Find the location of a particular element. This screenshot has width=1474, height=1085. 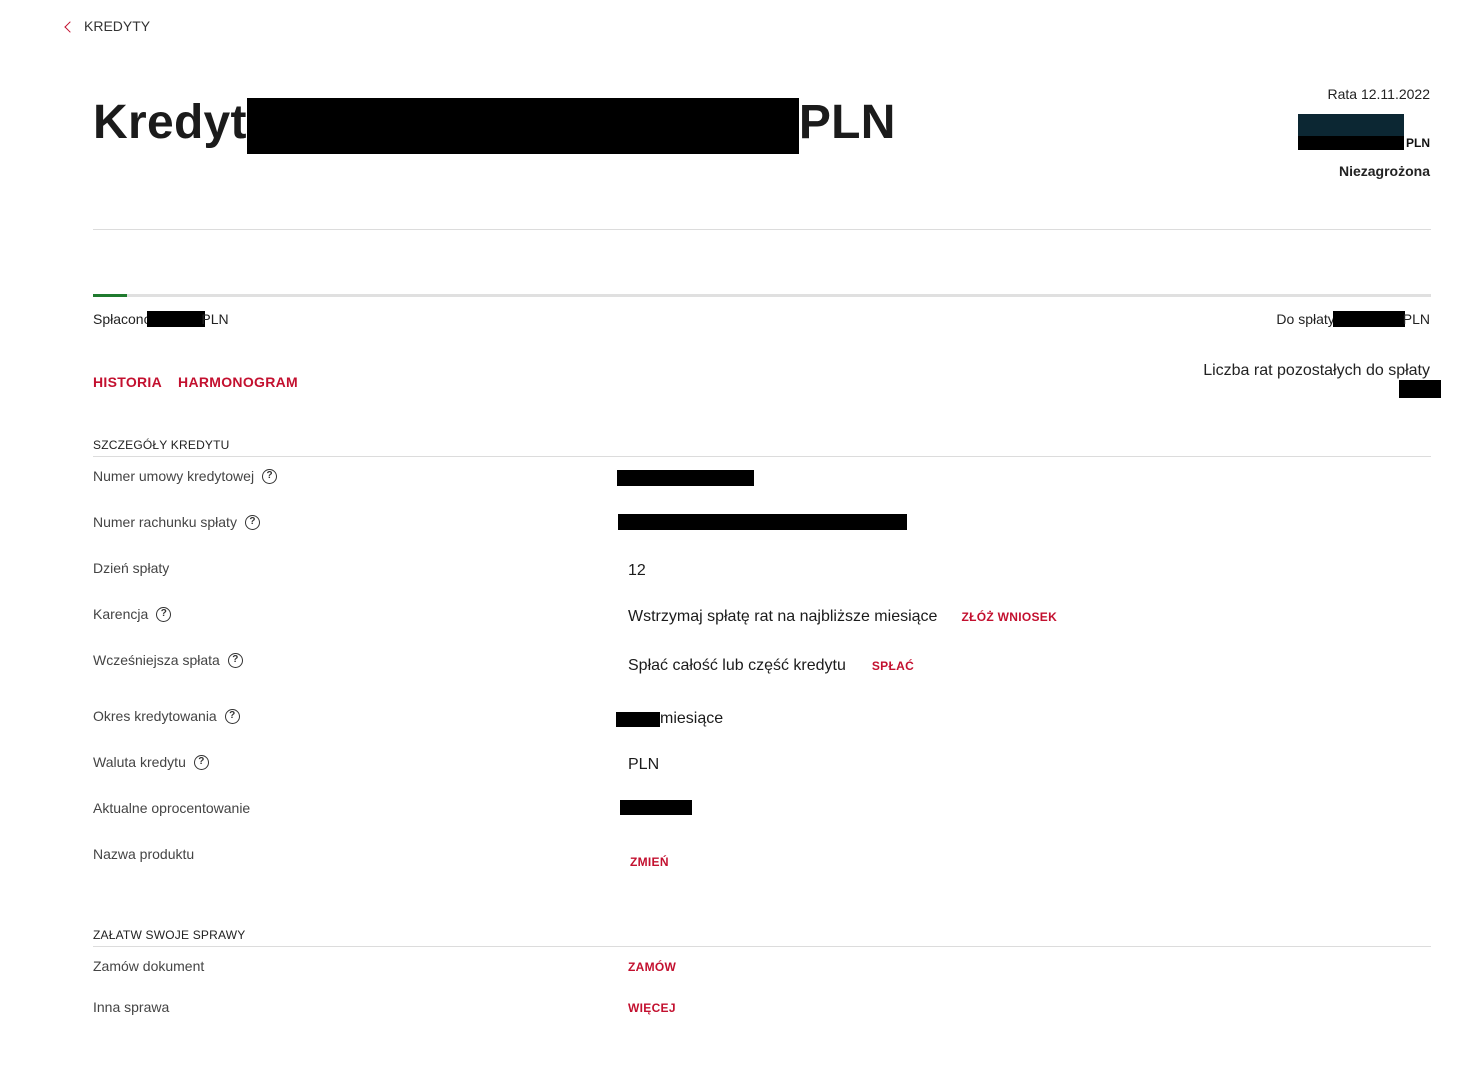

installment-amount: PLN is located at coordinates (1364, 132).